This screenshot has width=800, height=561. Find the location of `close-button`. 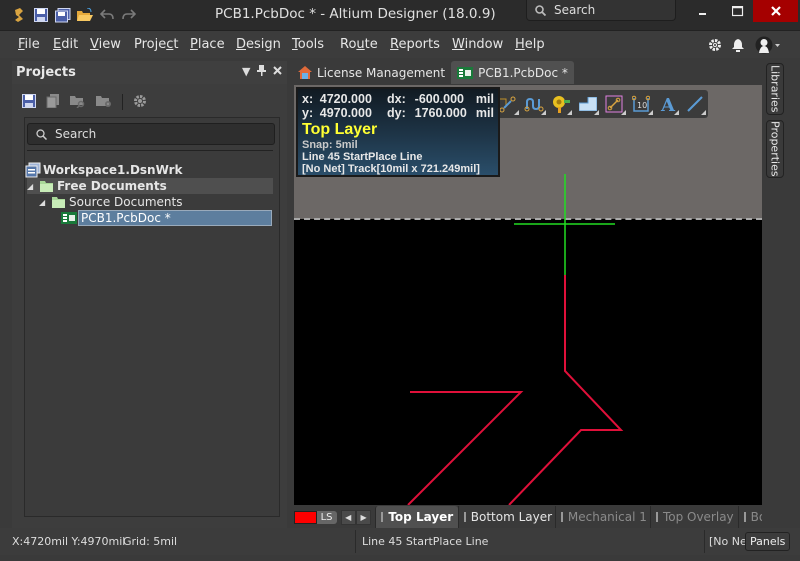

close-button is located at coordinates (775, 11).